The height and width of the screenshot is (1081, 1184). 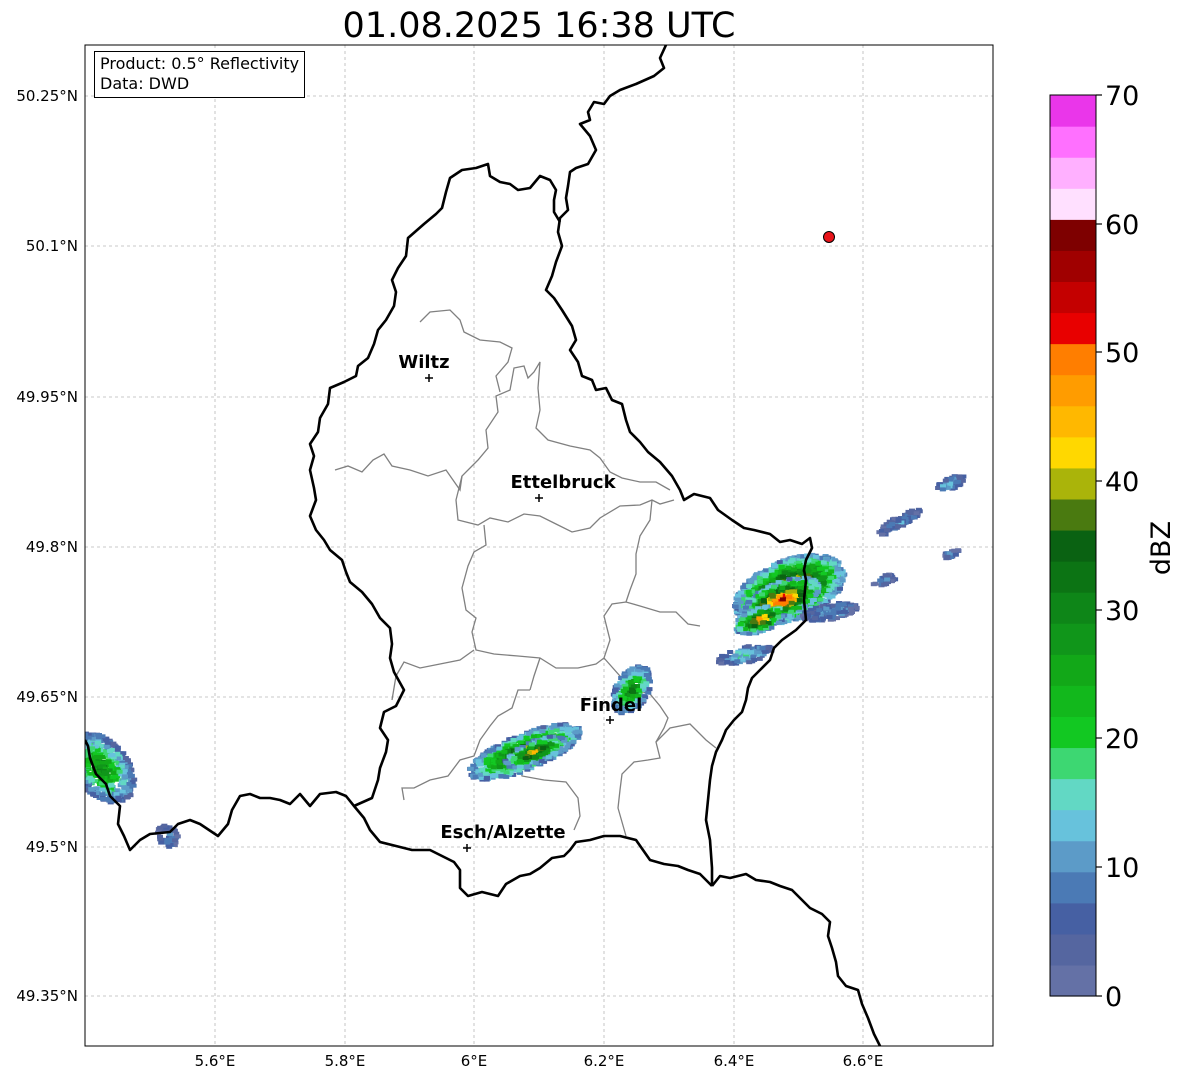 What do you see at coordinates (1161, 548) in the screenshot?
I see `colorbar-unit-label: dBZ` at bounding box center [1161, 548].